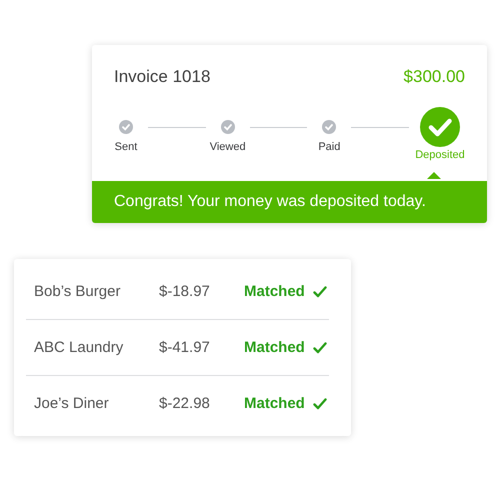 This screenshot has width=495, height=482. I want to click on step-label: Paid, so click(329, 147).